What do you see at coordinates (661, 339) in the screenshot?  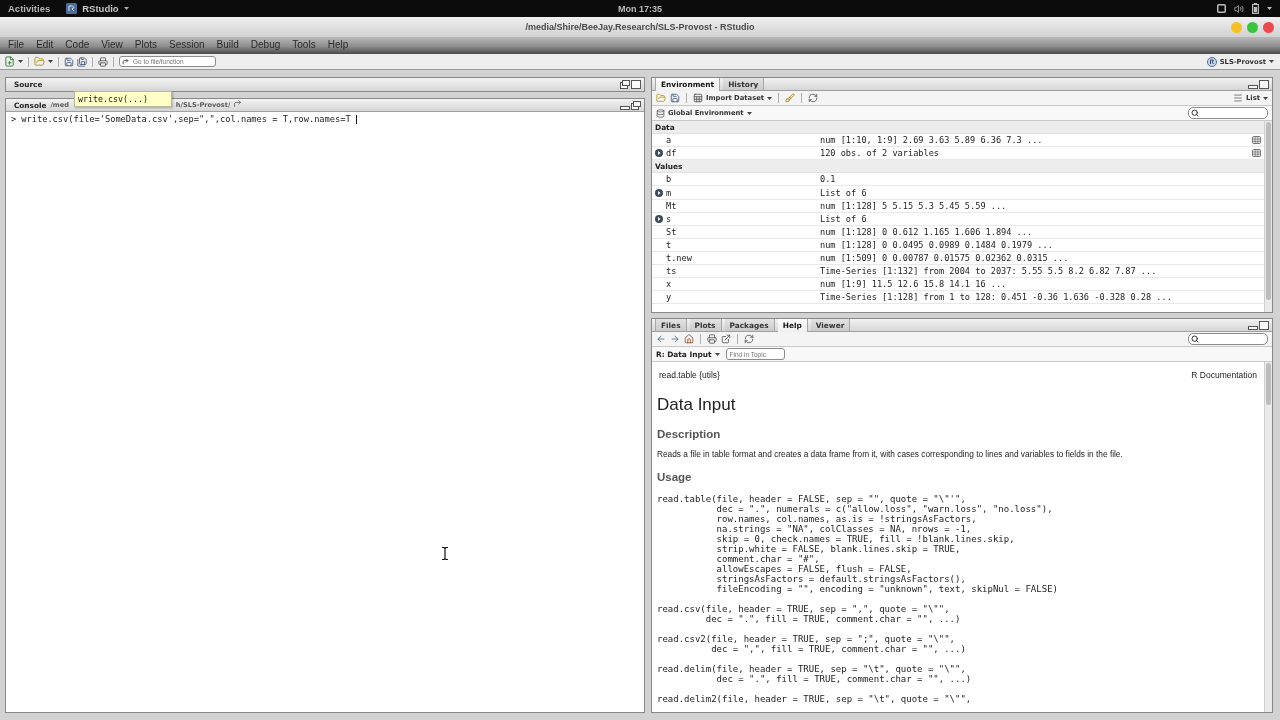 I see `back-icon` at bounding box center [661, 339].